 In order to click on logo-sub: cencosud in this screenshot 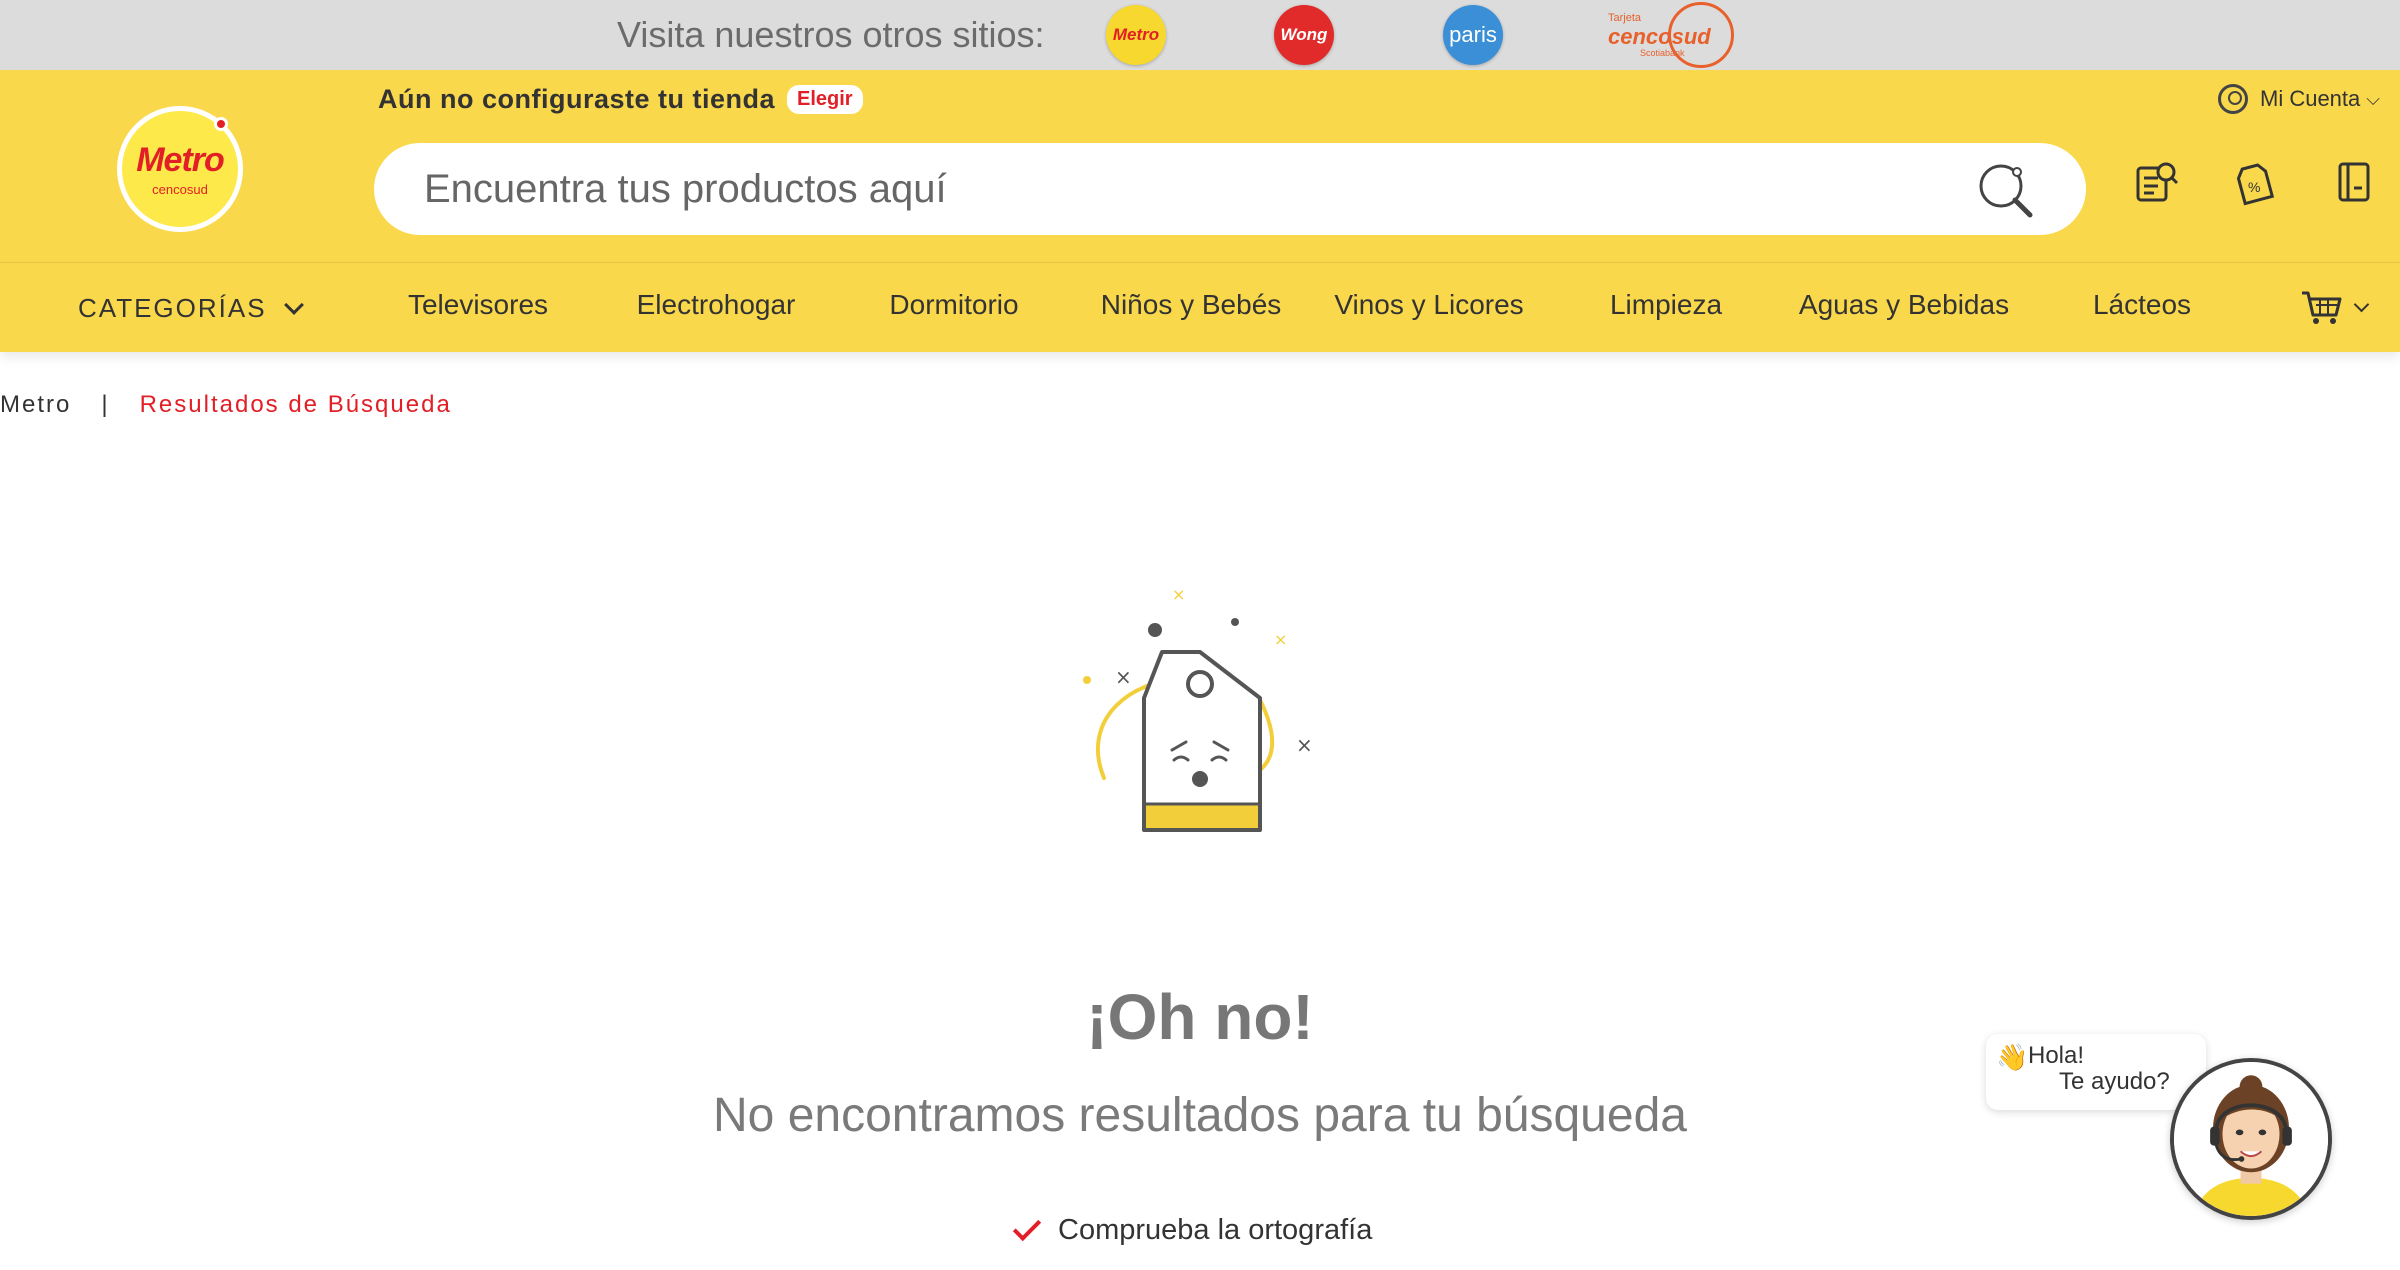, I will do `click(180, 189)`.